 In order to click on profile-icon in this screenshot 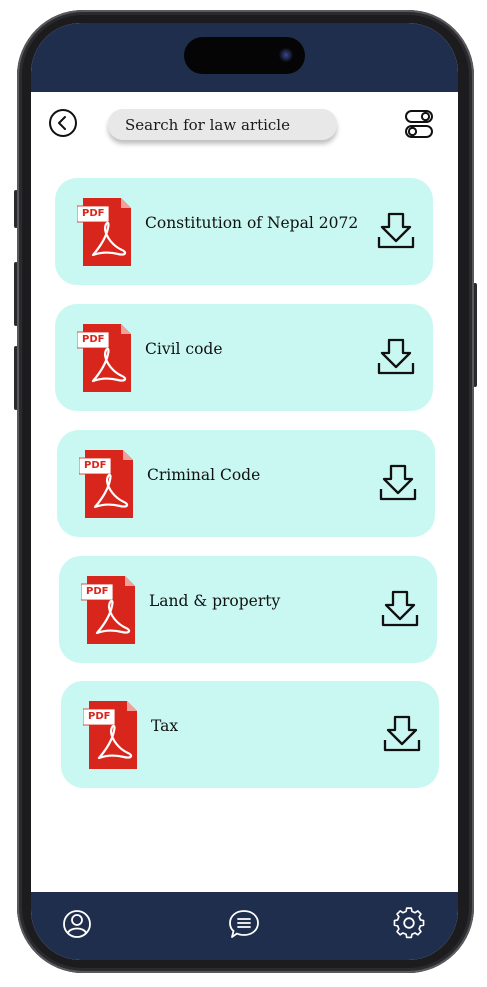, I will do `click(77, 924)`.